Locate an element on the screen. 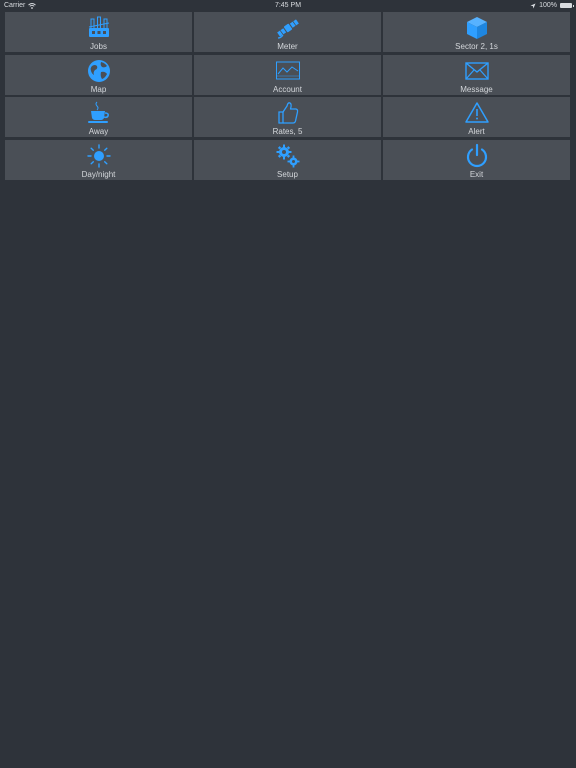  sector-button: Sector 2, 1s is located at coordinates (476, 32).